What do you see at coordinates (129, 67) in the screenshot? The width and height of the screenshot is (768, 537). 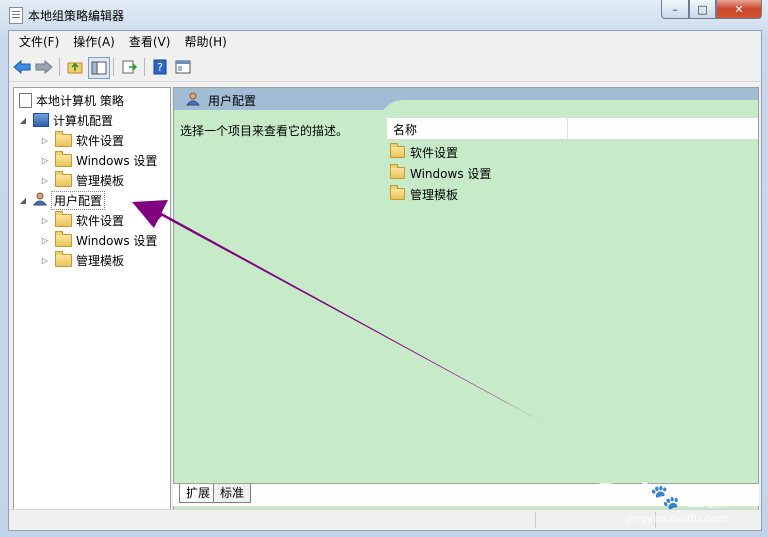 I see `export-list-icon` at bounding box center [129, 67].